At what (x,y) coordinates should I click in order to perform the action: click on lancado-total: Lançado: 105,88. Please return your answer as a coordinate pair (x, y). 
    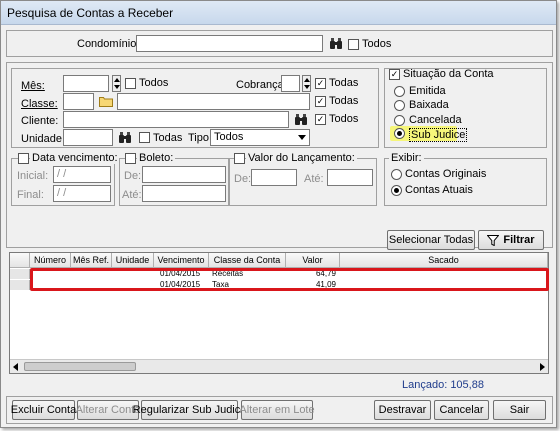
    Looking at the image, I should click on (443, 385).